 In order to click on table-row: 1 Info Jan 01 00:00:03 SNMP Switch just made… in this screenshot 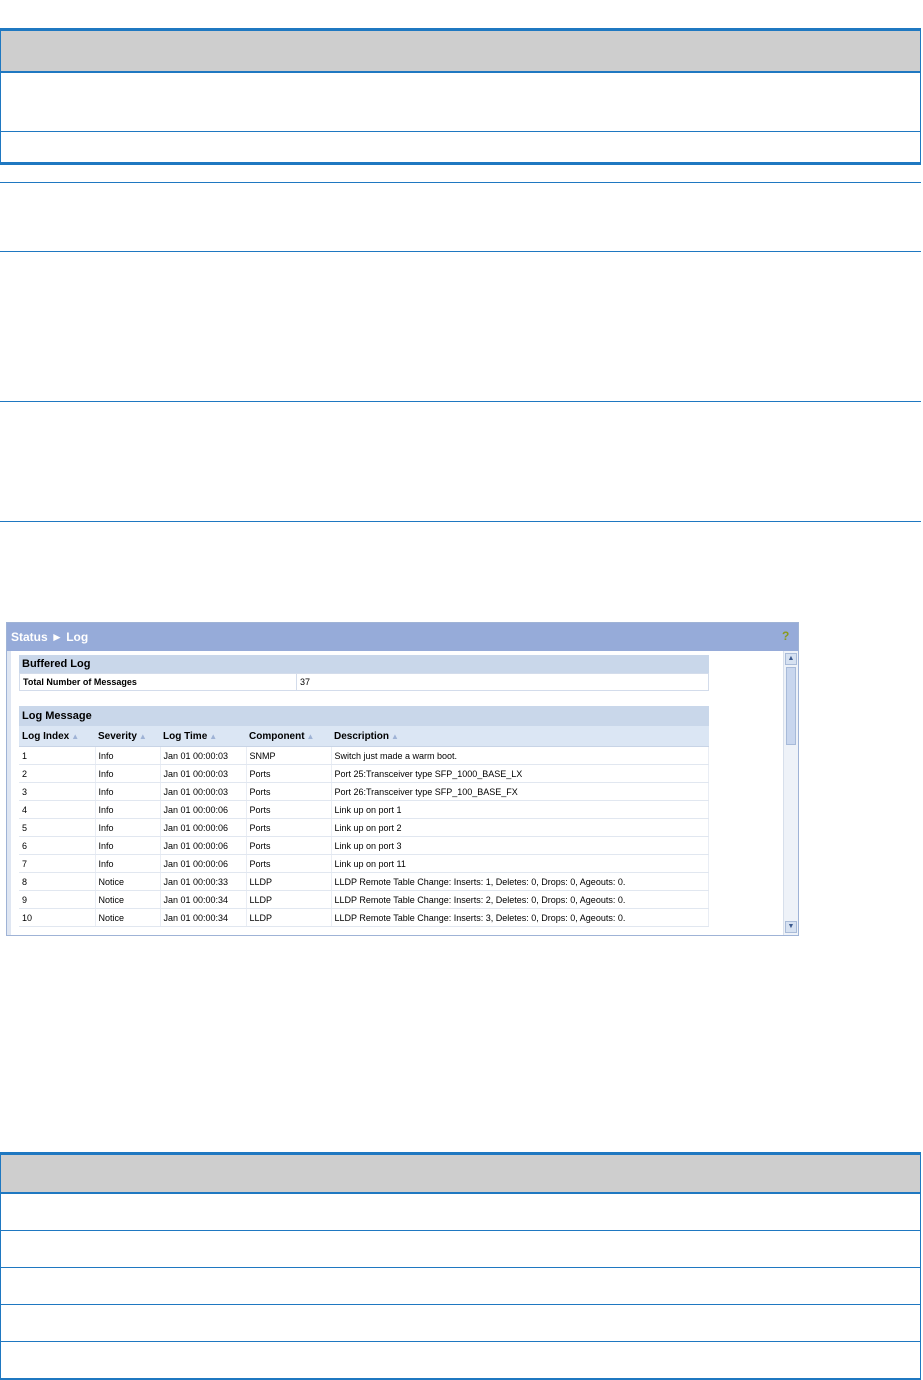, I will do `click(364, 755)`.